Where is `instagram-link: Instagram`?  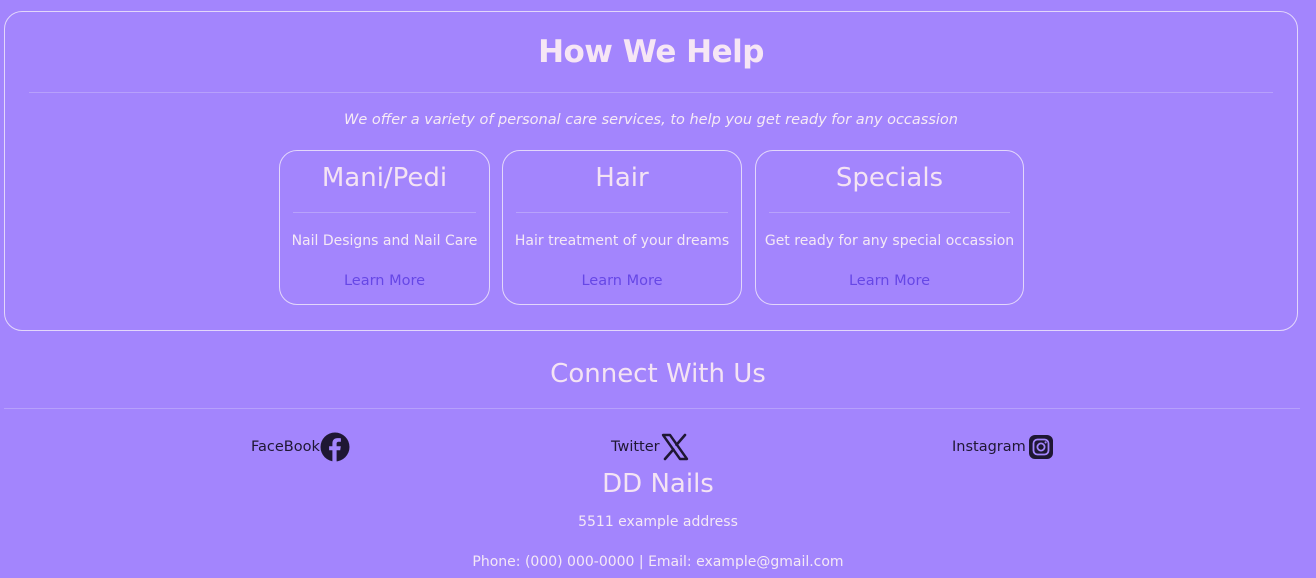 instagram-link: Instagram is located at coordinates (1004, 447).